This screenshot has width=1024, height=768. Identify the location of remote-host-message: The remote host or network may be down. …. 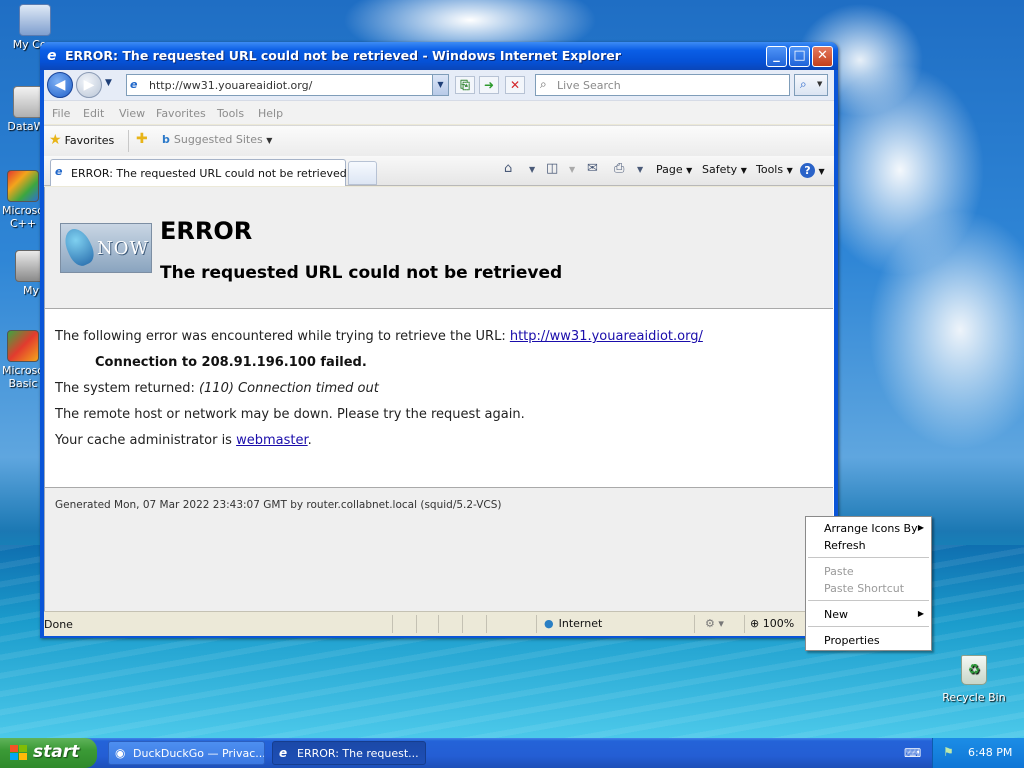
(290, 414).